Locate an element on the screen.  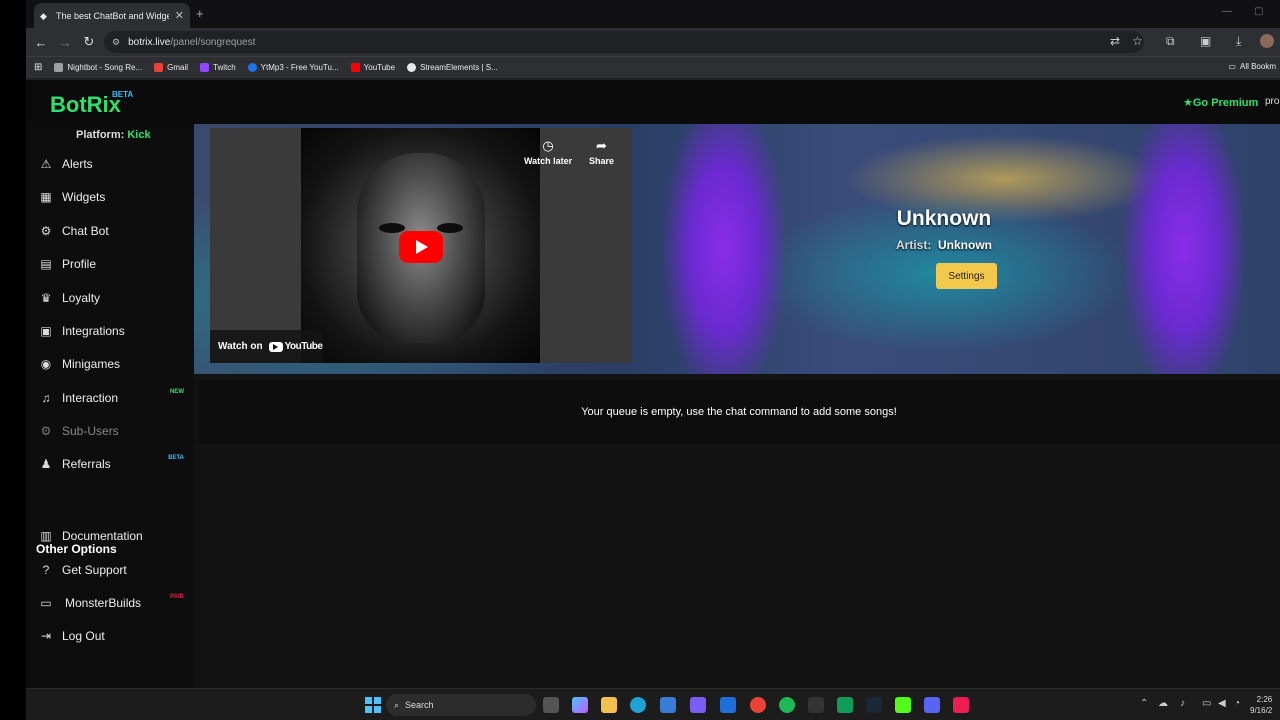
bookmark-label: Gmail is located at coordinates (177, 67).